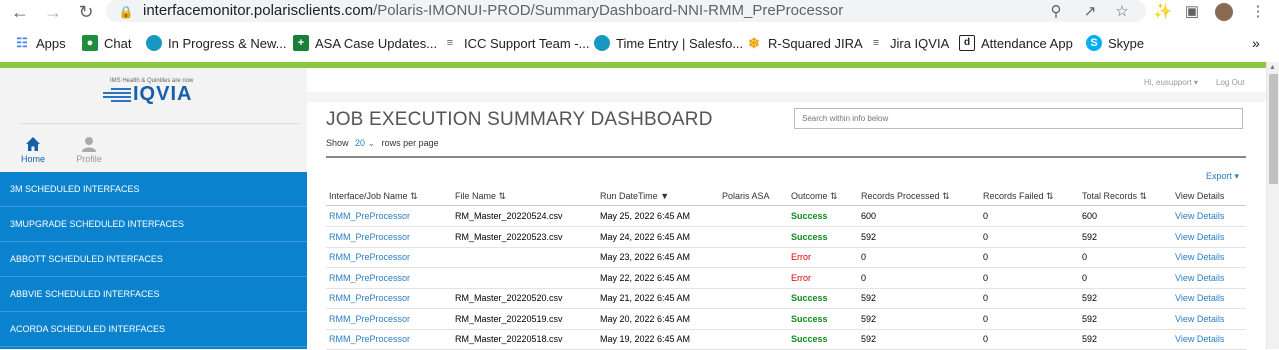 This screenshot has height=350, width=1279. What do you see at coordinates (1272, 205) in the screenshot?
I see `page-scrollbar: ▲` at bounding box center [1272, 205].